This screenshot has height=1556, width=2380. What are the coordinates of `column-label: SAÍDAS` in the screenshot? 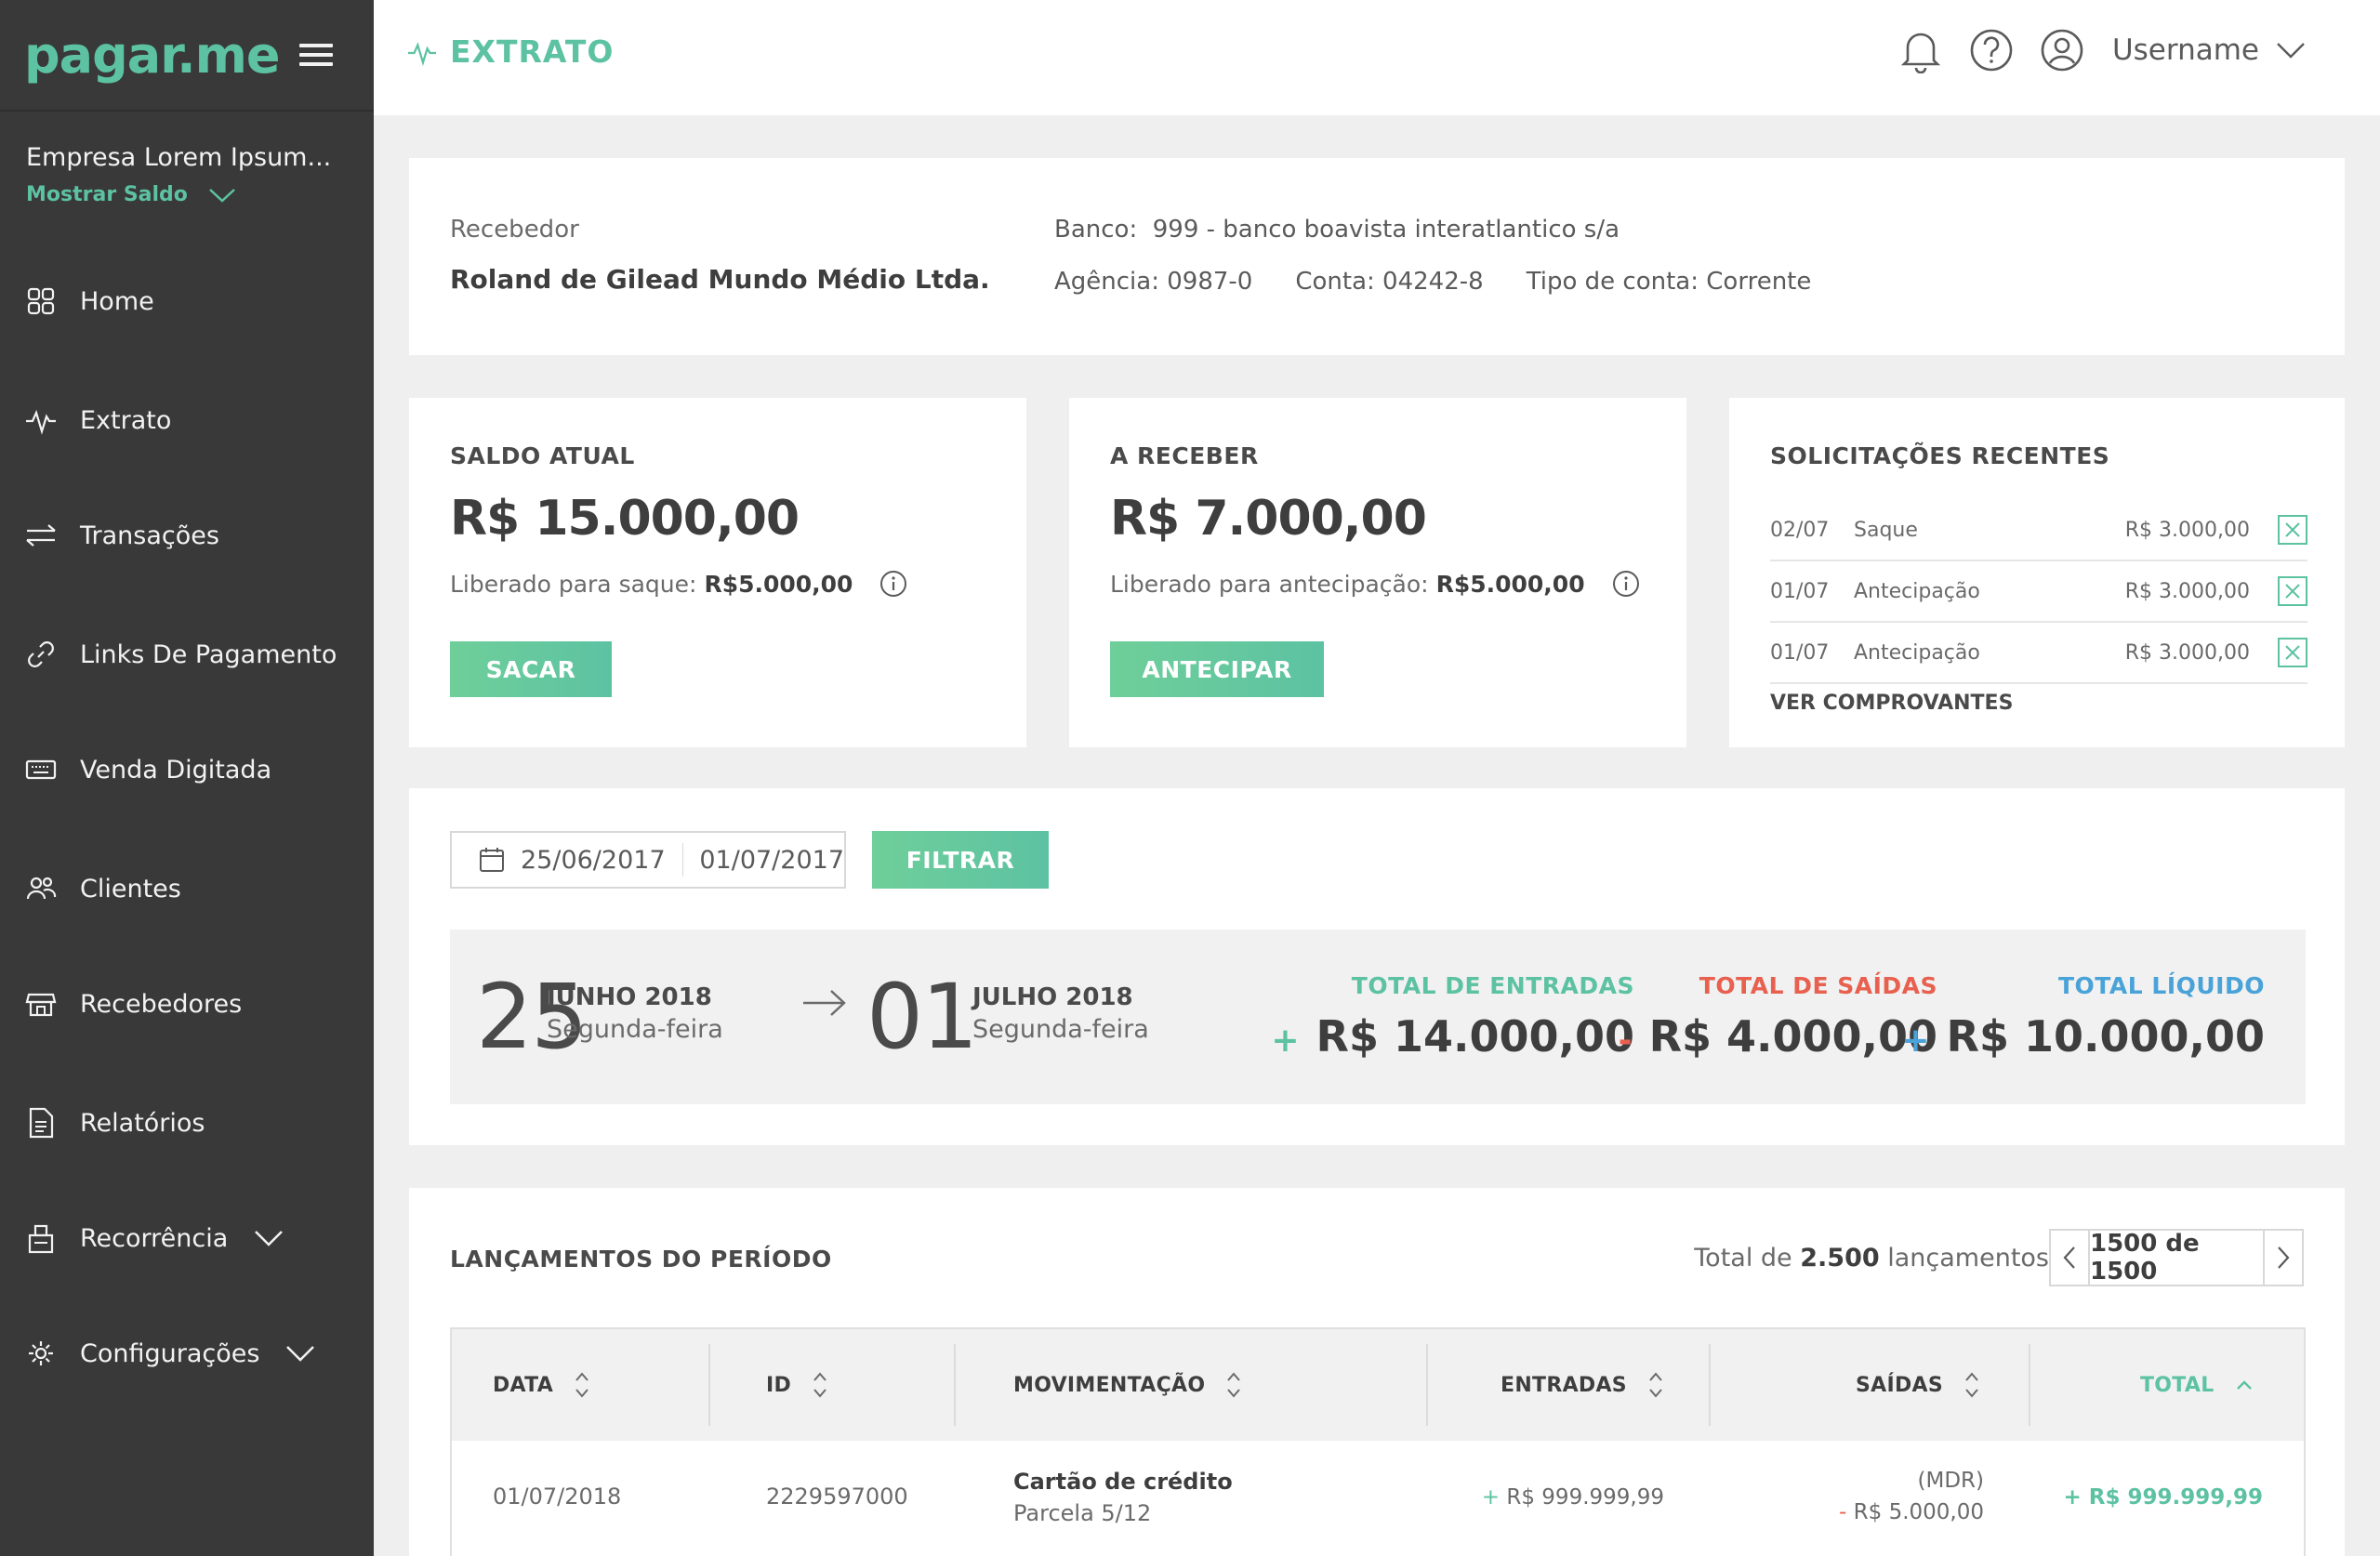 It's located at (1899, 1385).